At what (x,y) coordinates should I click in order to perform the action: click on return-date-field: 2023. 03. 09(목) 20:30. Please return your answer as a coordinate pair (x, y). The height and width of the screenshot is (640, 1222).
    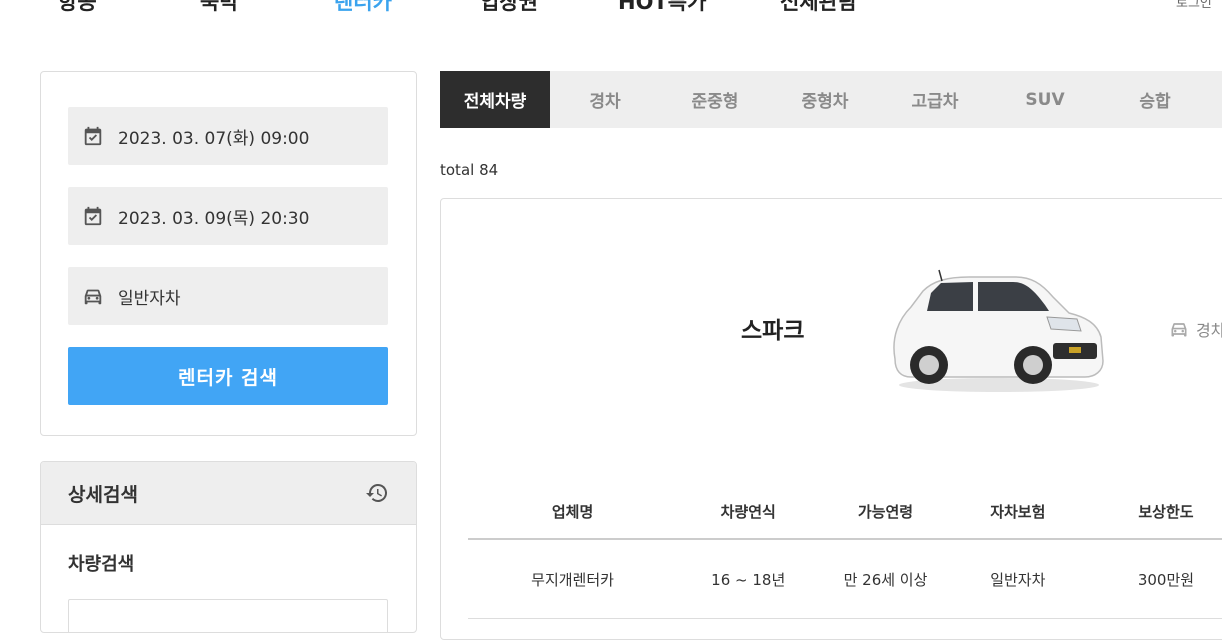
    Looking at the image, I should click on (228, 216).